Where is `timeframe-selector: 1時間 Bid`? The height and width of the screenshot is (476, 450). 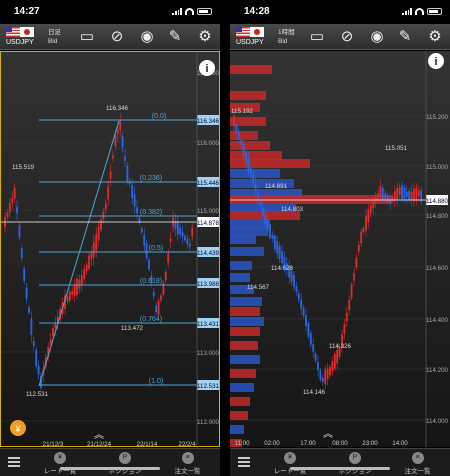 timeframe-selector: 1時間 Bid is located at coordinates (286, 37).